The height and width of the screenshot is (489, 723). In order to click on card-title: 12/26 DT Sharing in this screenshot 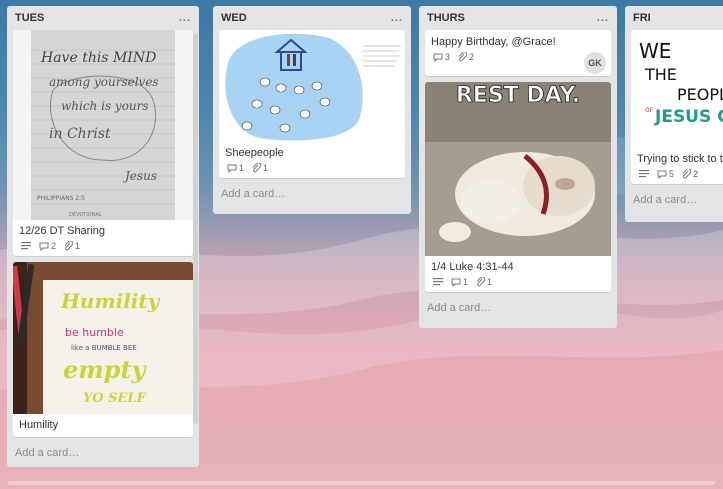, I will do `click(62, 231)`.